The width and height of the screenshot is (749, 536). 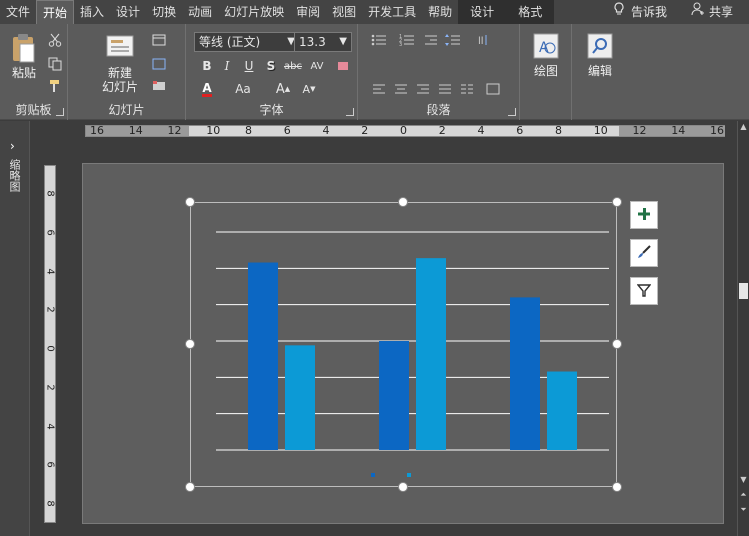 I want to click on columns-icon, so click(x=467, y=89).